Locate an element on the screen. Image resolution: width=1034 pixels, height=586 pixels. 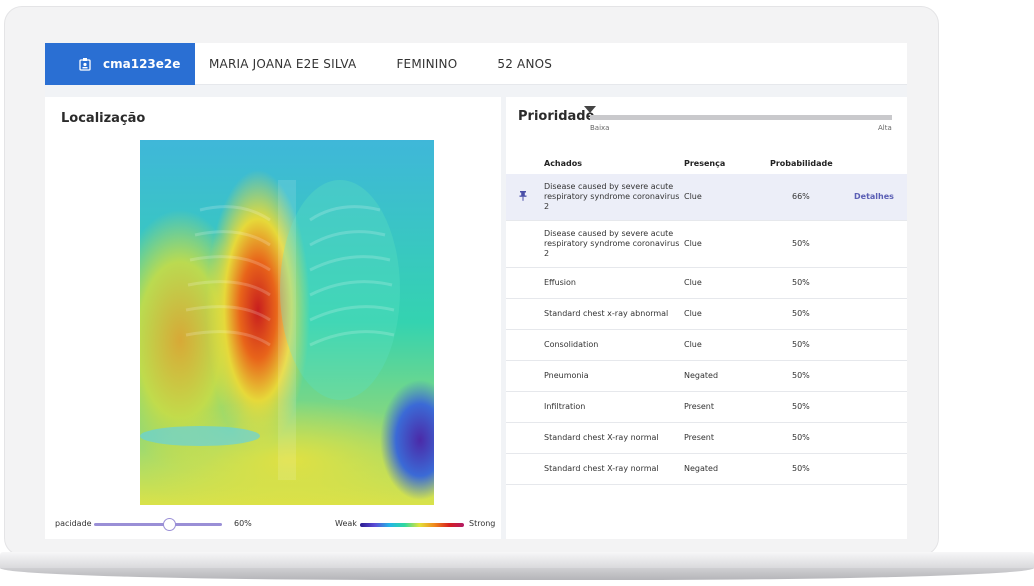
laptop-base-bottom is located at coordinates (517, 574).